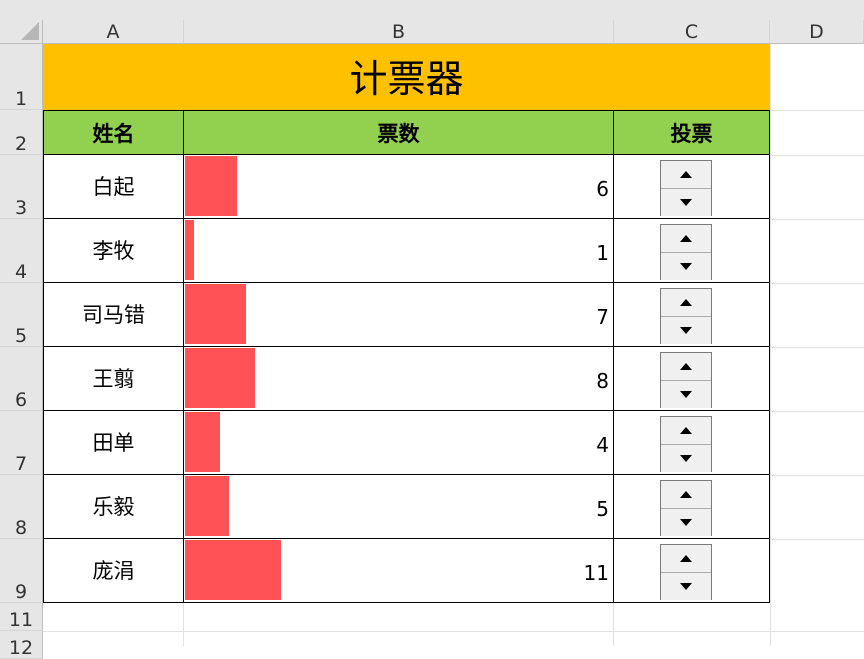 The height and width of the screenshot is (659, 864). I want to click on name-cell: 王翦, so click(113, 379).